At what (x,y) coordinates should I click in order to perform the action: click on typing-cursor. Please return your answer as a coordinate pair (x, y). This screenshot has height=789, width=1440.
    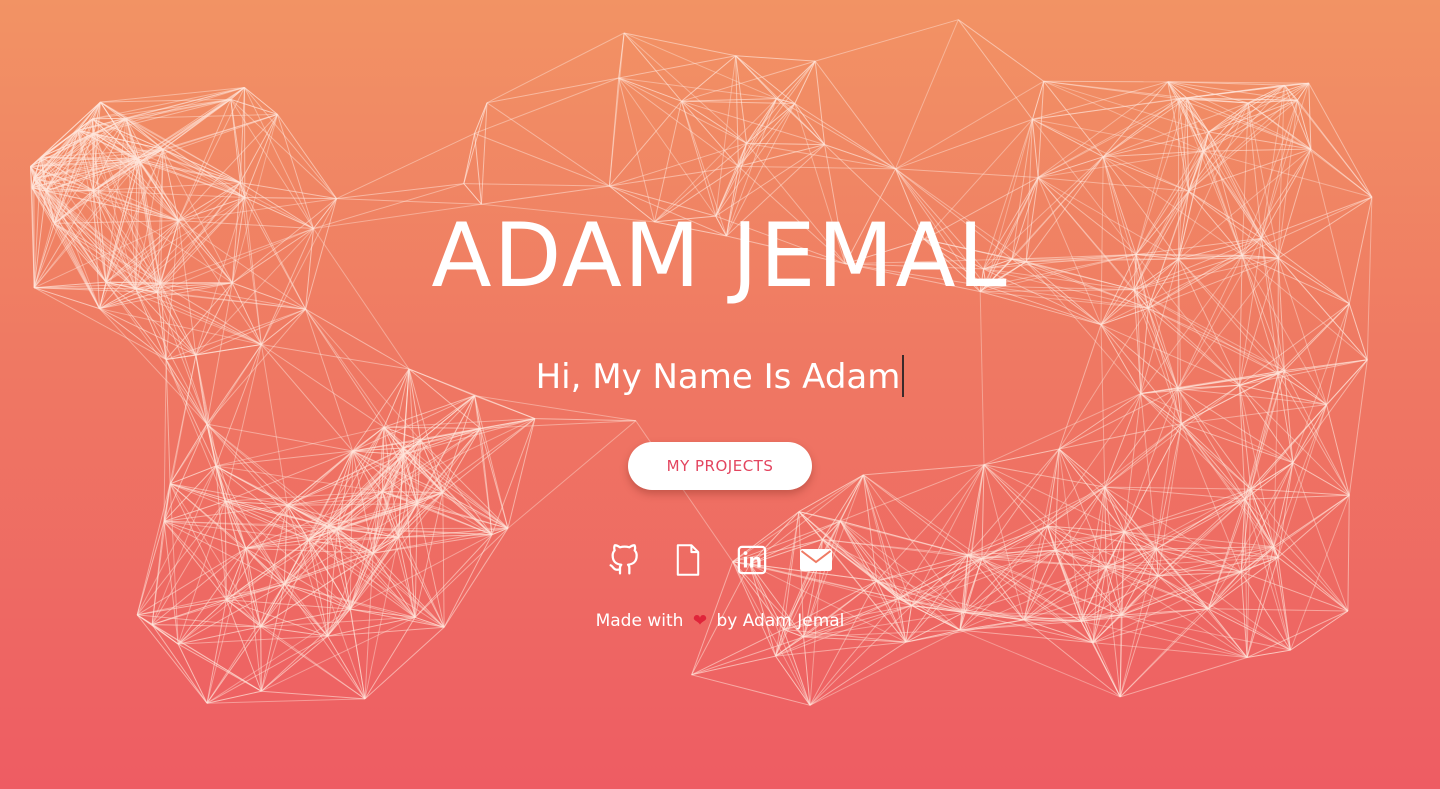
    Looking at the image, I should click on (903, 375).